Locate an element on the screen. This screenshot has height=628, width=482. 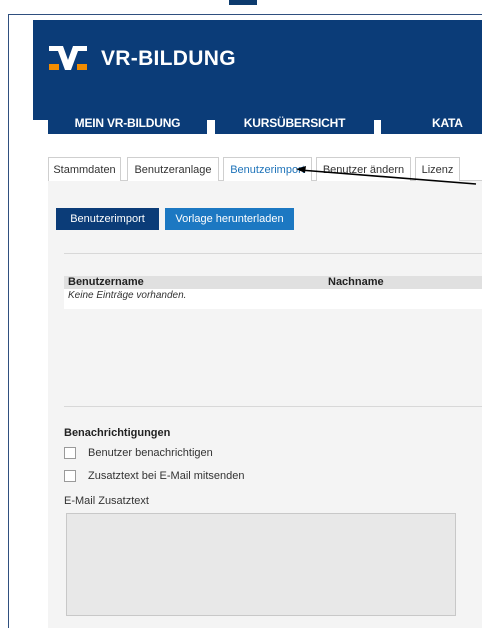
tab-benutzeranlage: Benutzeranlage is located at coordinates (173, 169).